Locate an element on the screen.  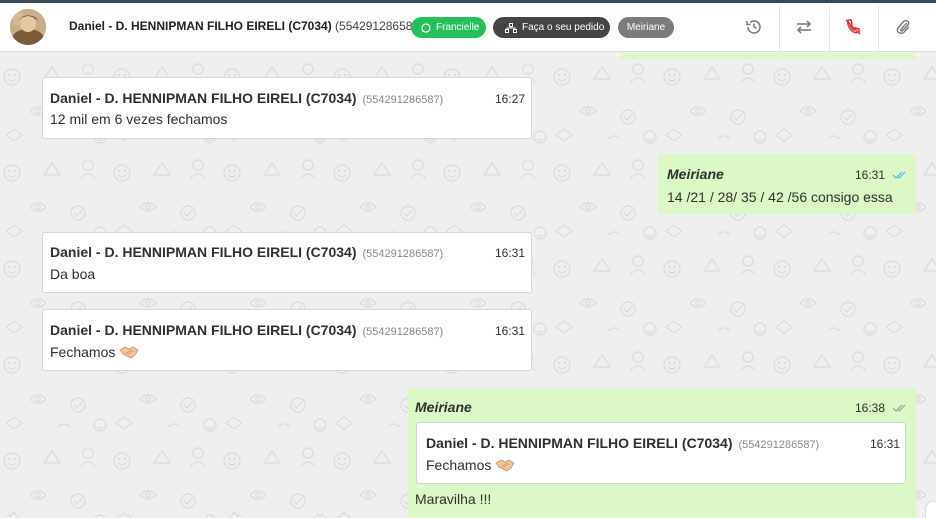
sitemap-icon is located at coordinates (511, 27).